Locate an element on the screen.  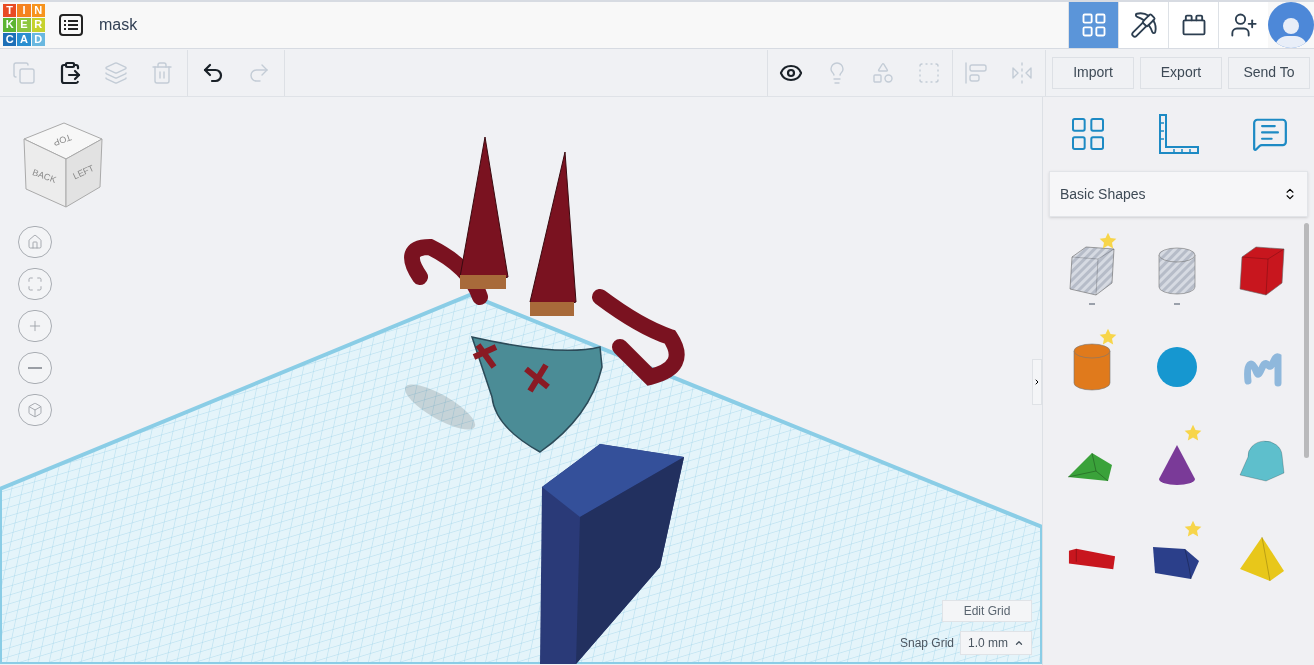
action-button: Import is located at coordinates (1093, 72).